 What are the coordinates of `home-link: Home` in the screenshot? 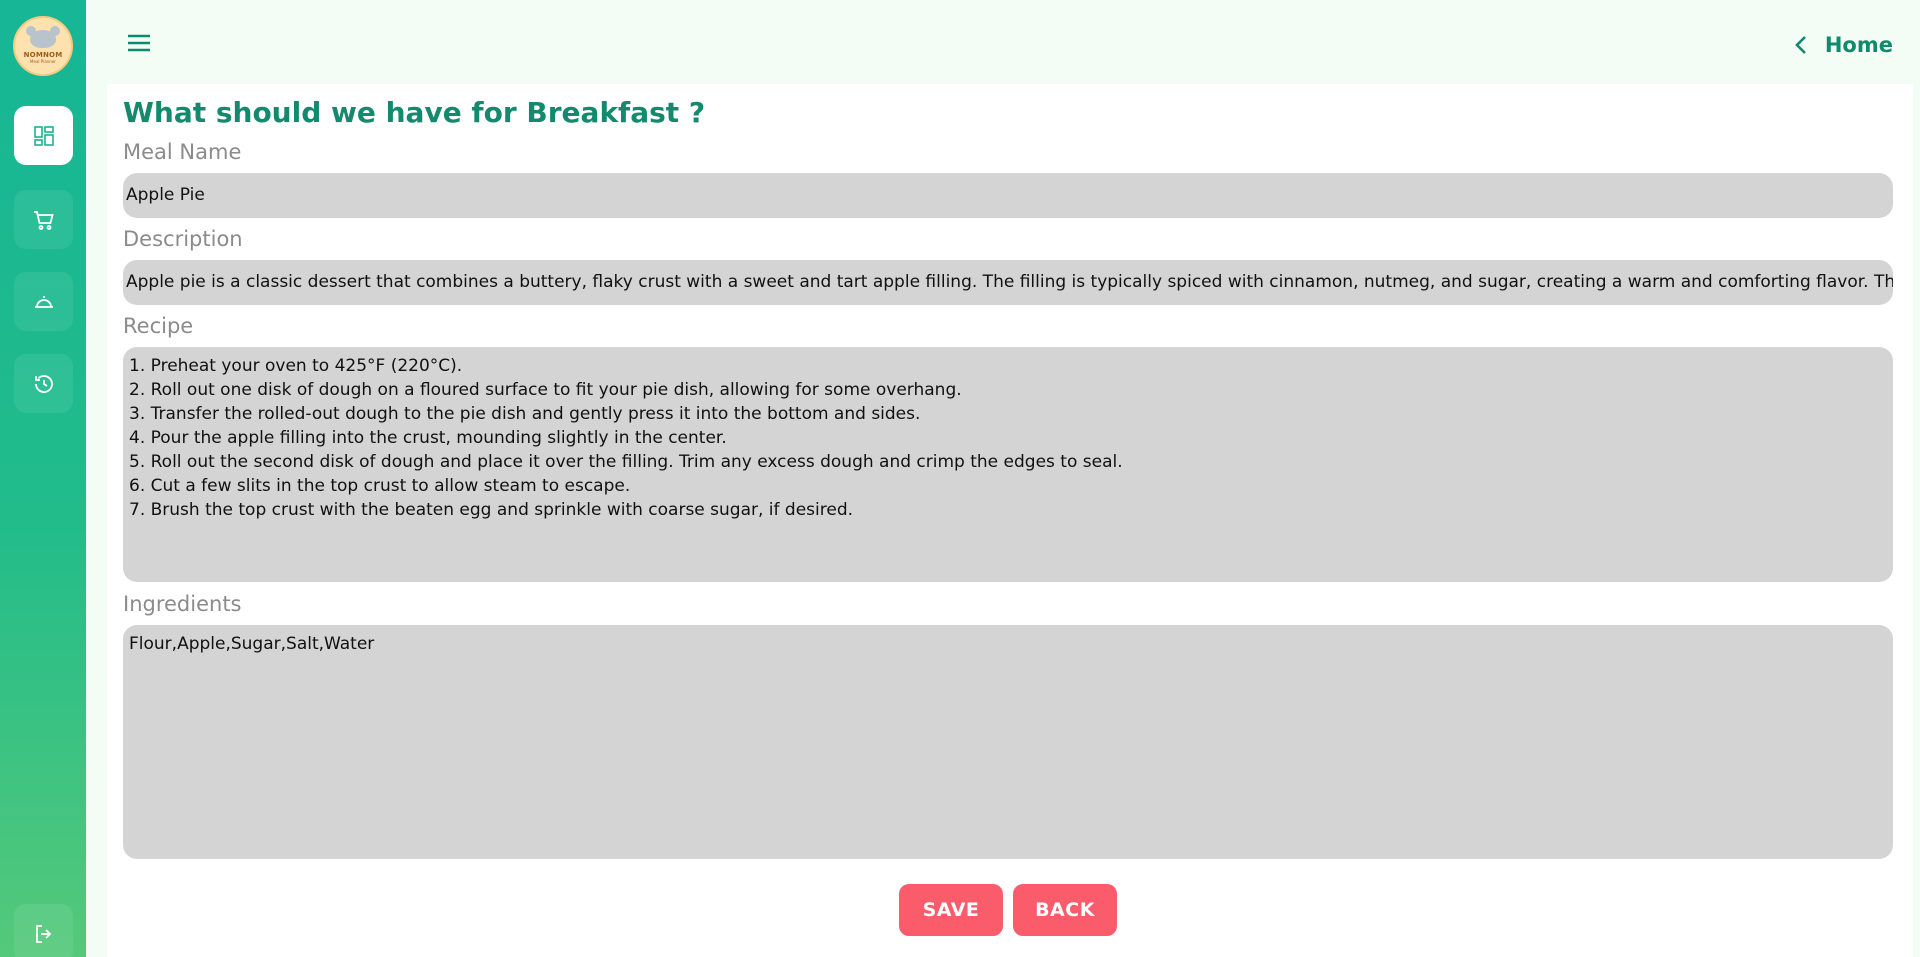 It's located at (1844, 45).